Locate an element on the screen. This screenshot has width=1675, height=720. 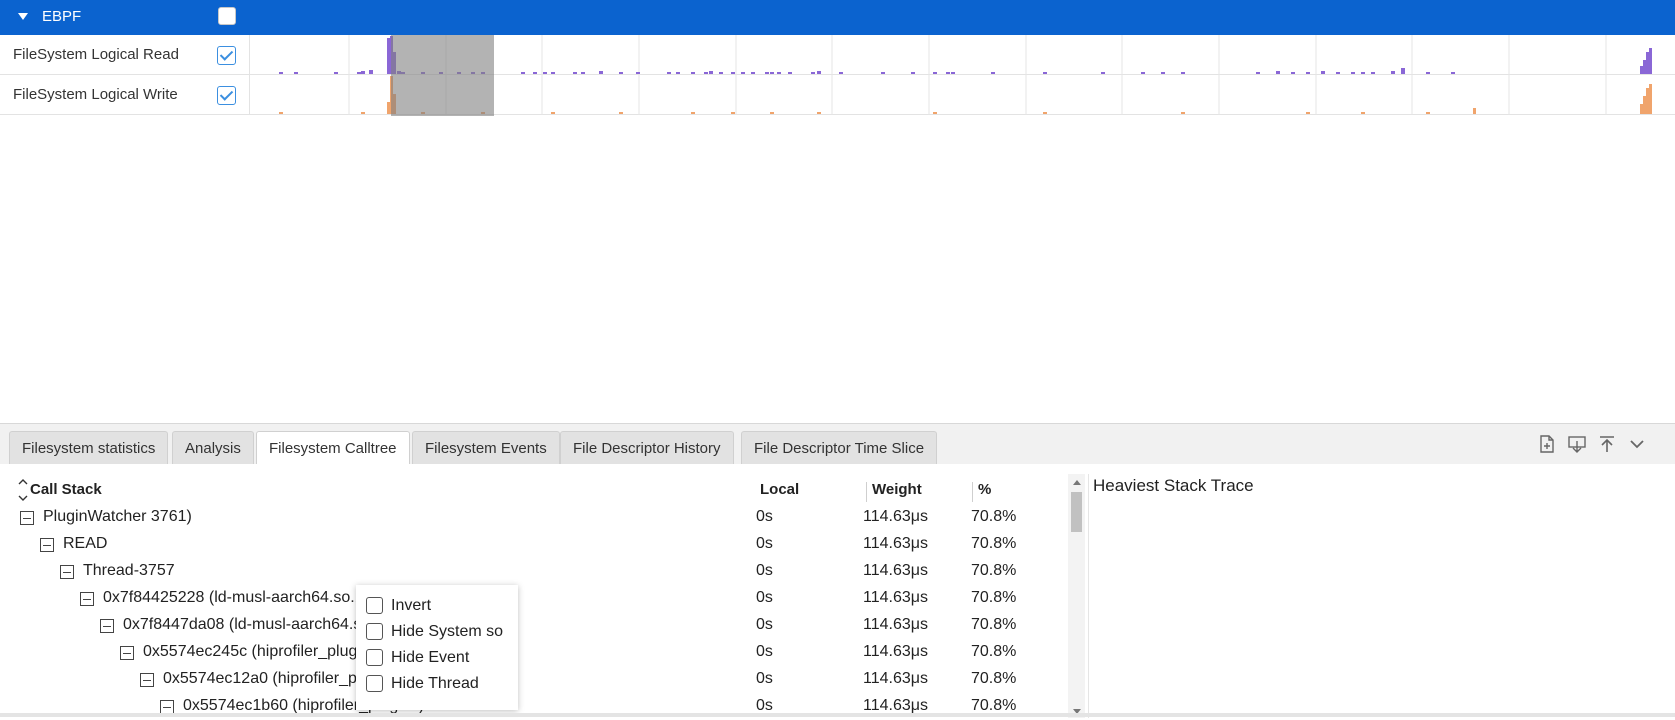
tab-filesystem-statistics: Filesystem statistics is located at coordinates (89, 447).